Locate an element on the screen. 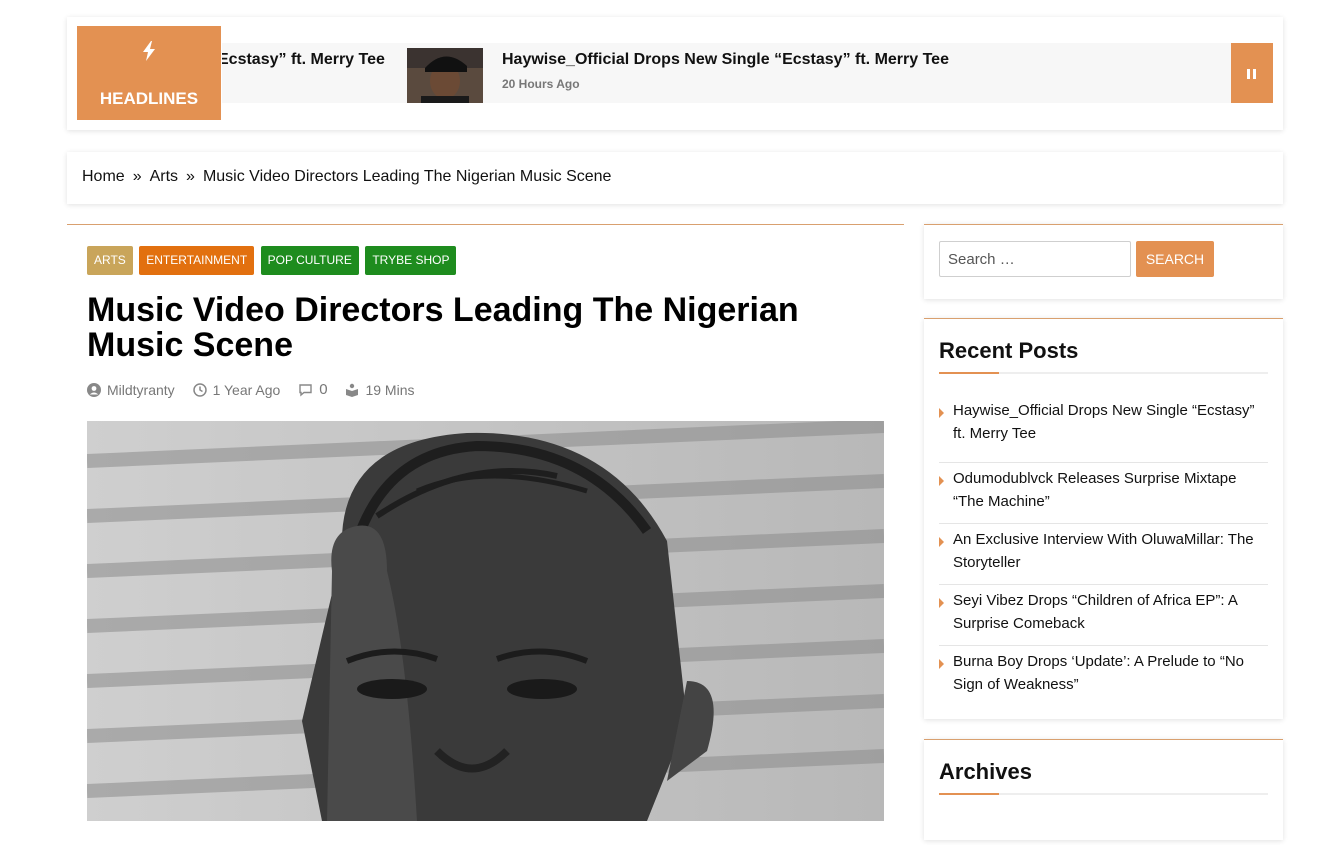 Image resolution: width=1325 pixels, height=845 pixels. post-read-time: 19 Mins is located at coordinates (379, 390).